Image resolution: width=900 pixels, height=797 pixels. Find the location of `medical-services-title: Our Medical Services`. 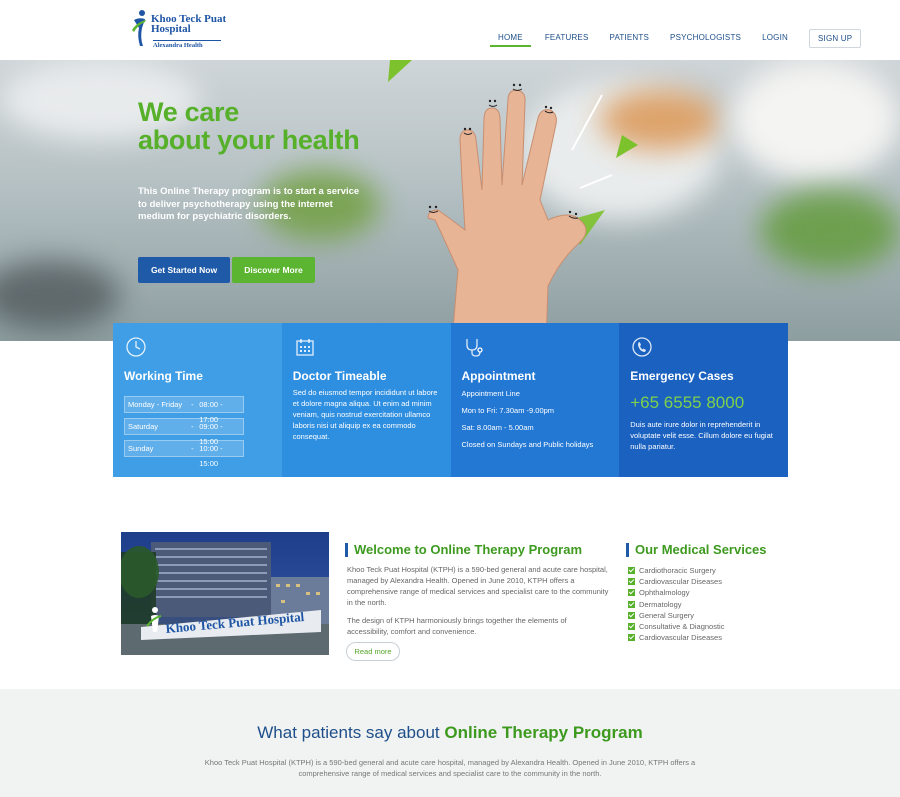

medical-services-title: Our Medical Services is located at coordinates (696, 550).